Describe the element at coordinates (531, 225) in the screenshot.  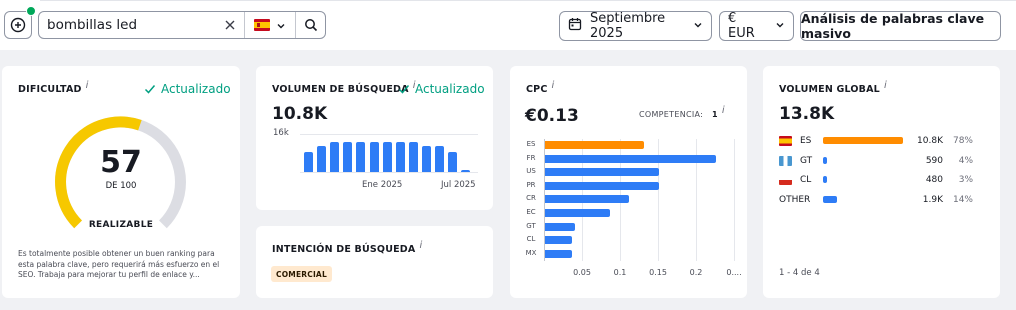
I see `category-label: GT` at that location.